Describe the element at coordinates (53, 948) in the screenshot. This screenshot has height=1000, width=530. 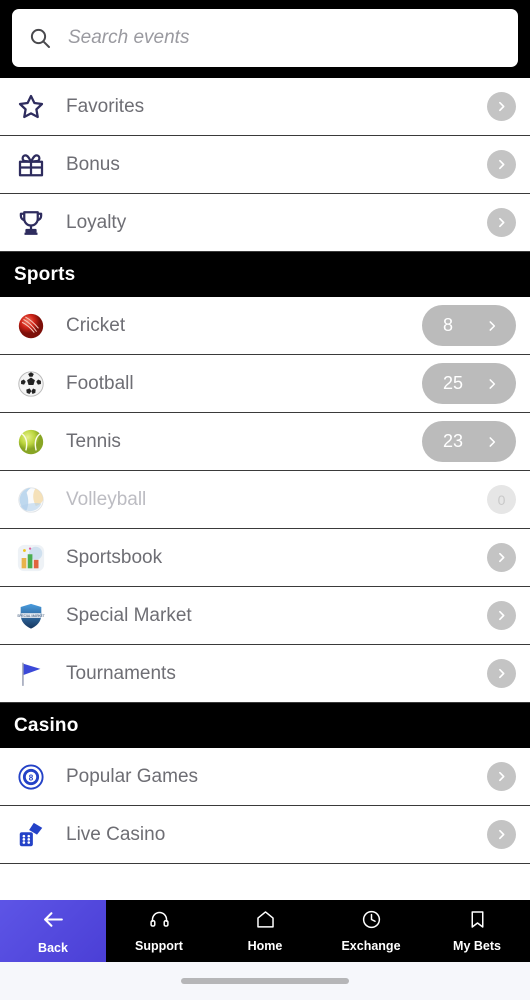
I see `nav-item-label: Back` at that location.